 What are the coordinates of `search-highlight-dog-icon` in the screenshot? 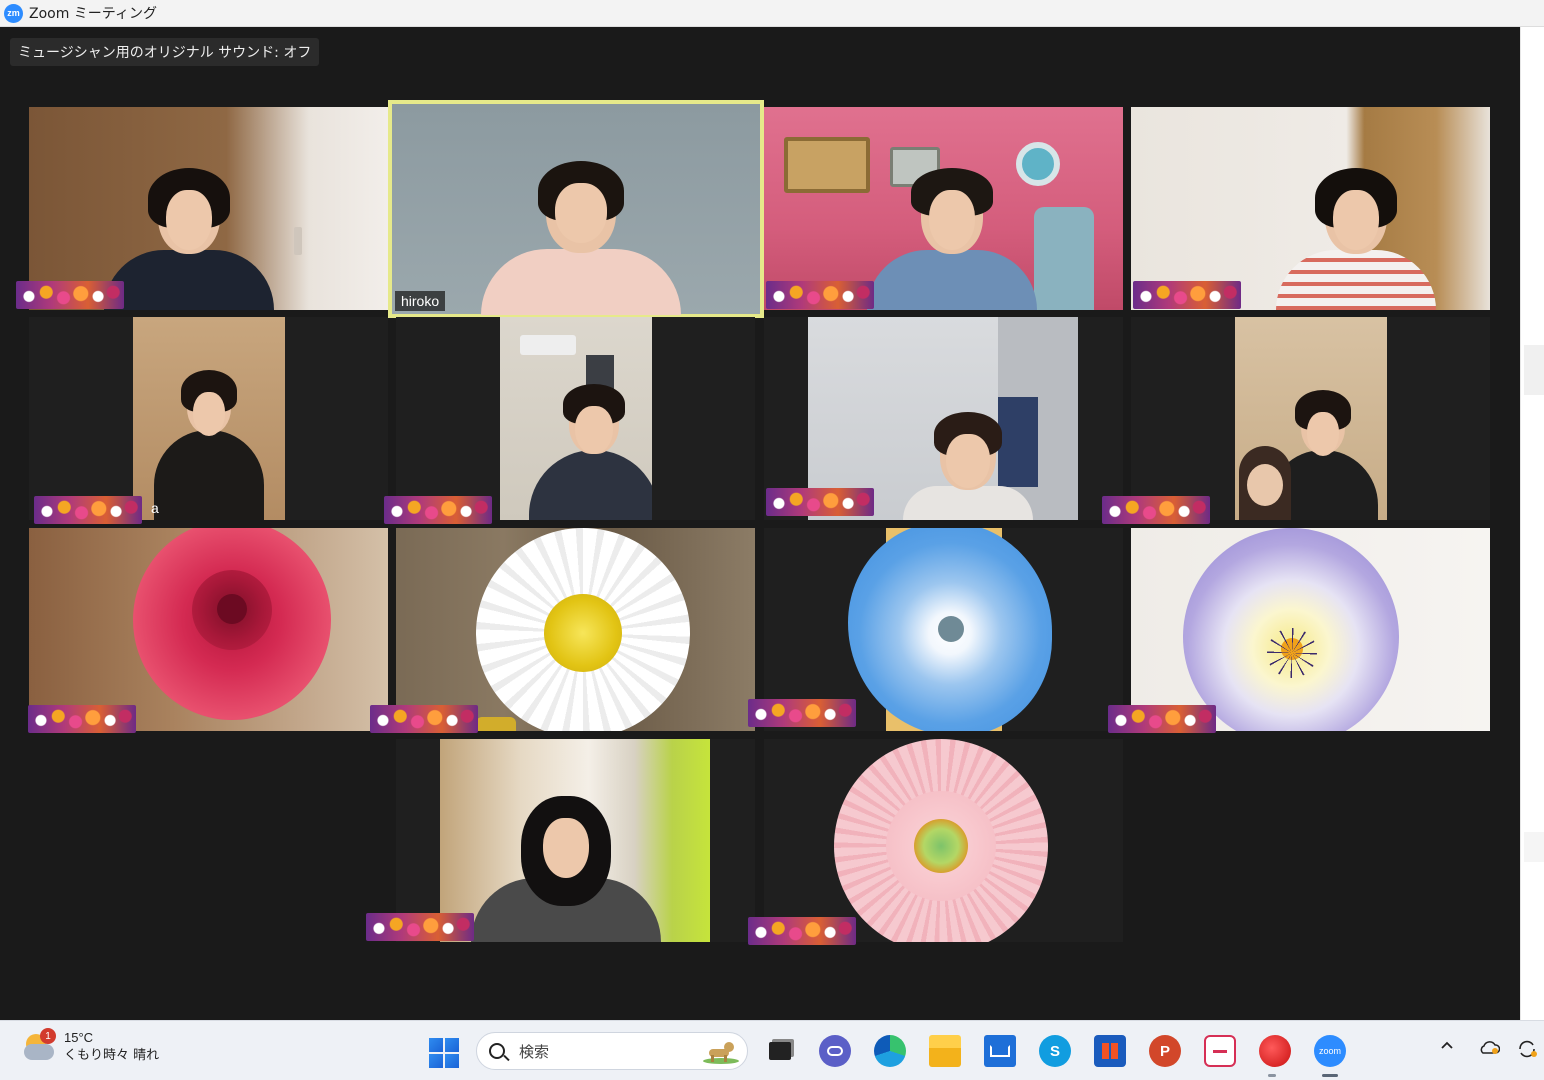 It's located at (721, 1053).